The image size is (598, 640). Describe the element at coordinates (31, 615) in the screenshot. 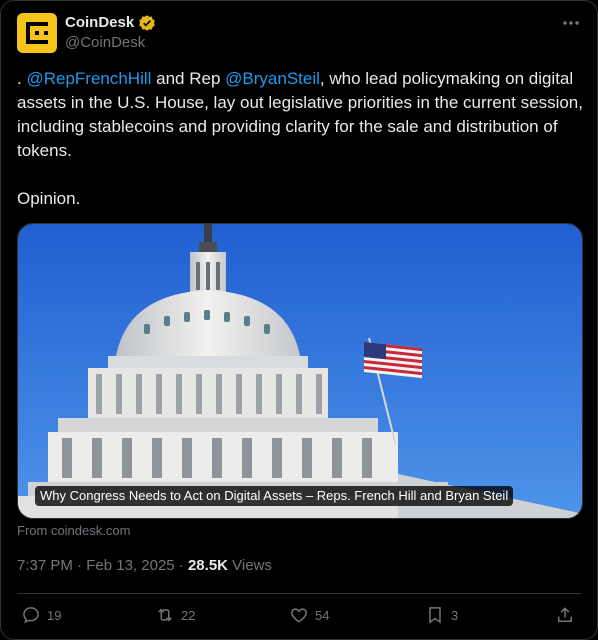

I see `reply-icon` at that location.